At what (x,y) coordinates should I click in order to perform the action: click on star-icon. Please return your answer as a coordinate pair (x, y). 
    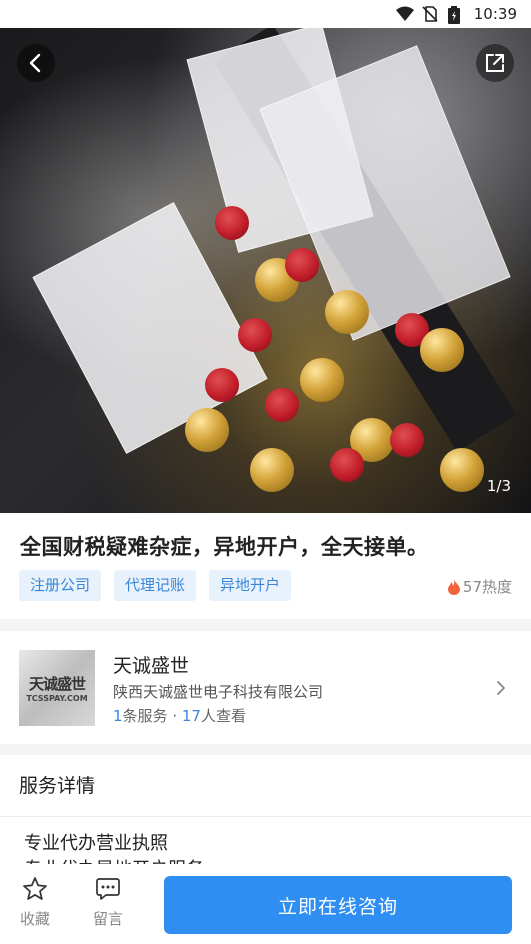
    Looking at the image, I should click on (35, 888).